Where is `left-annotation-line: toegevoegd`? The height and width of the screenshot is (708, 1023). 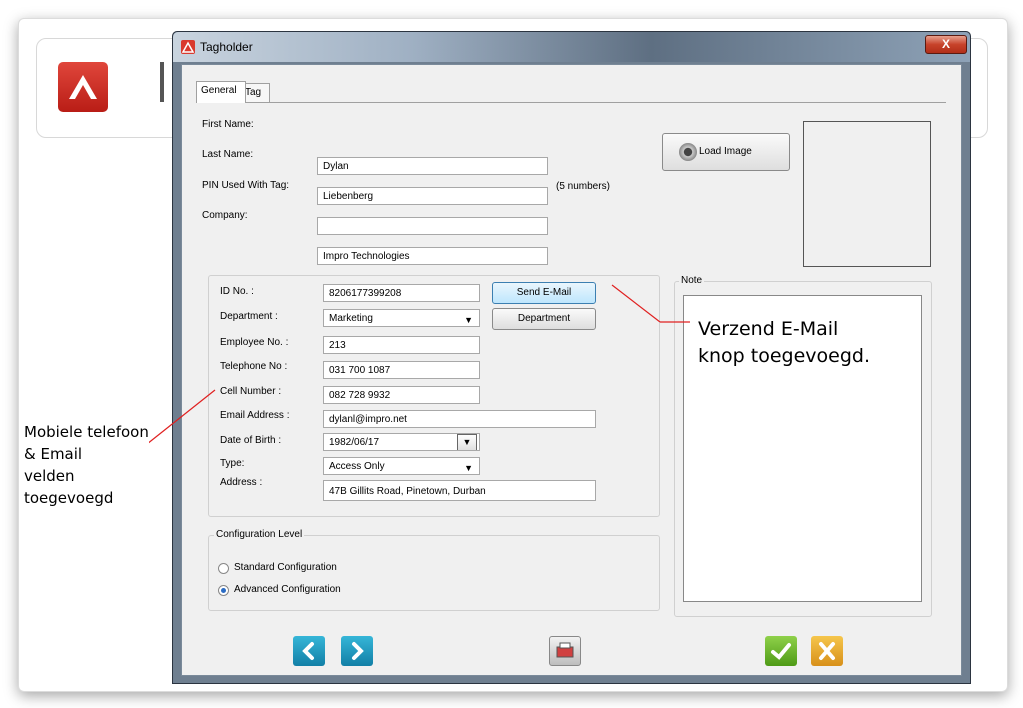 left-annotation-line: toegevoegd is located at coordinates (69, 498).